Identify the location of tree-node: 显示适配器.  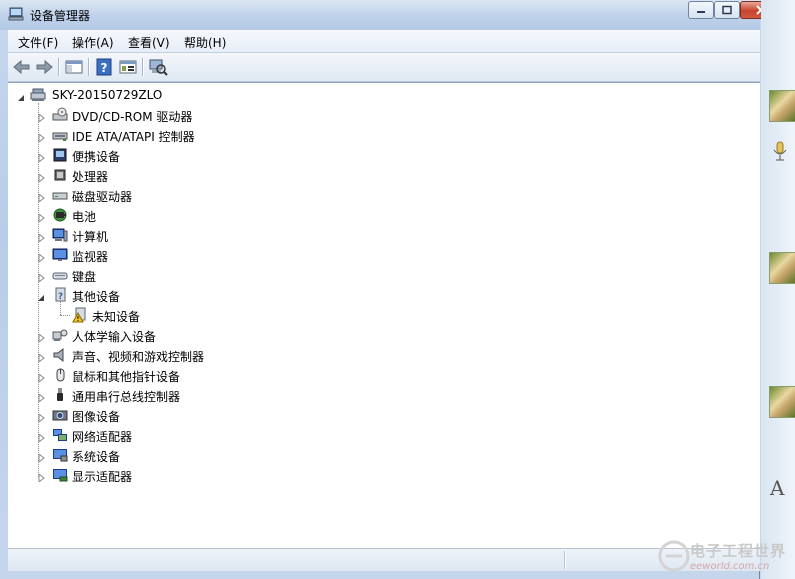
(378, 475).